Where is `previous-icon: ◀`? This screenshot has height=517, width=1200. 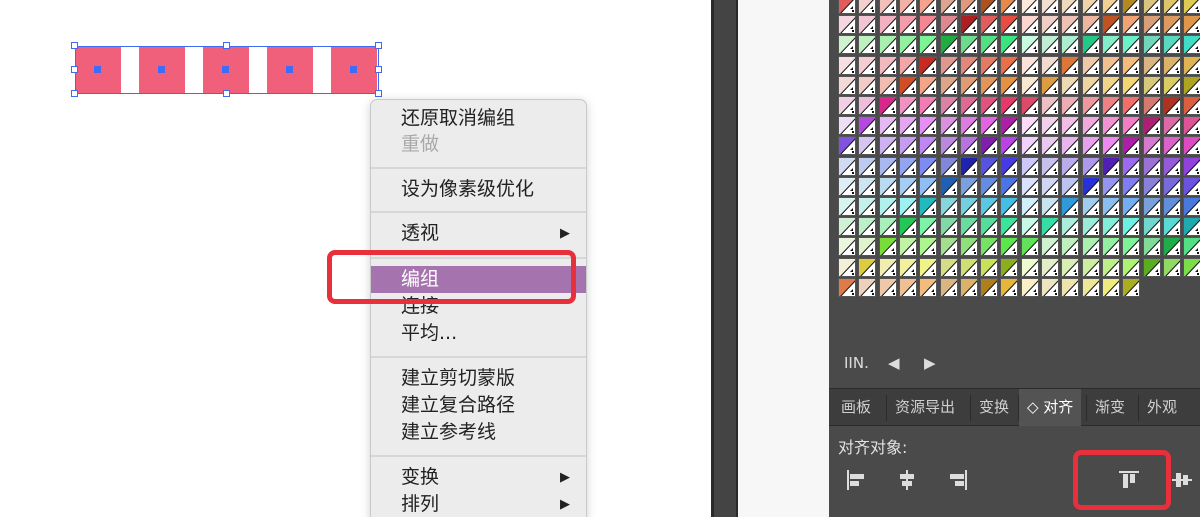
previous-icon: ◀ is located at coordinates (894, 363).